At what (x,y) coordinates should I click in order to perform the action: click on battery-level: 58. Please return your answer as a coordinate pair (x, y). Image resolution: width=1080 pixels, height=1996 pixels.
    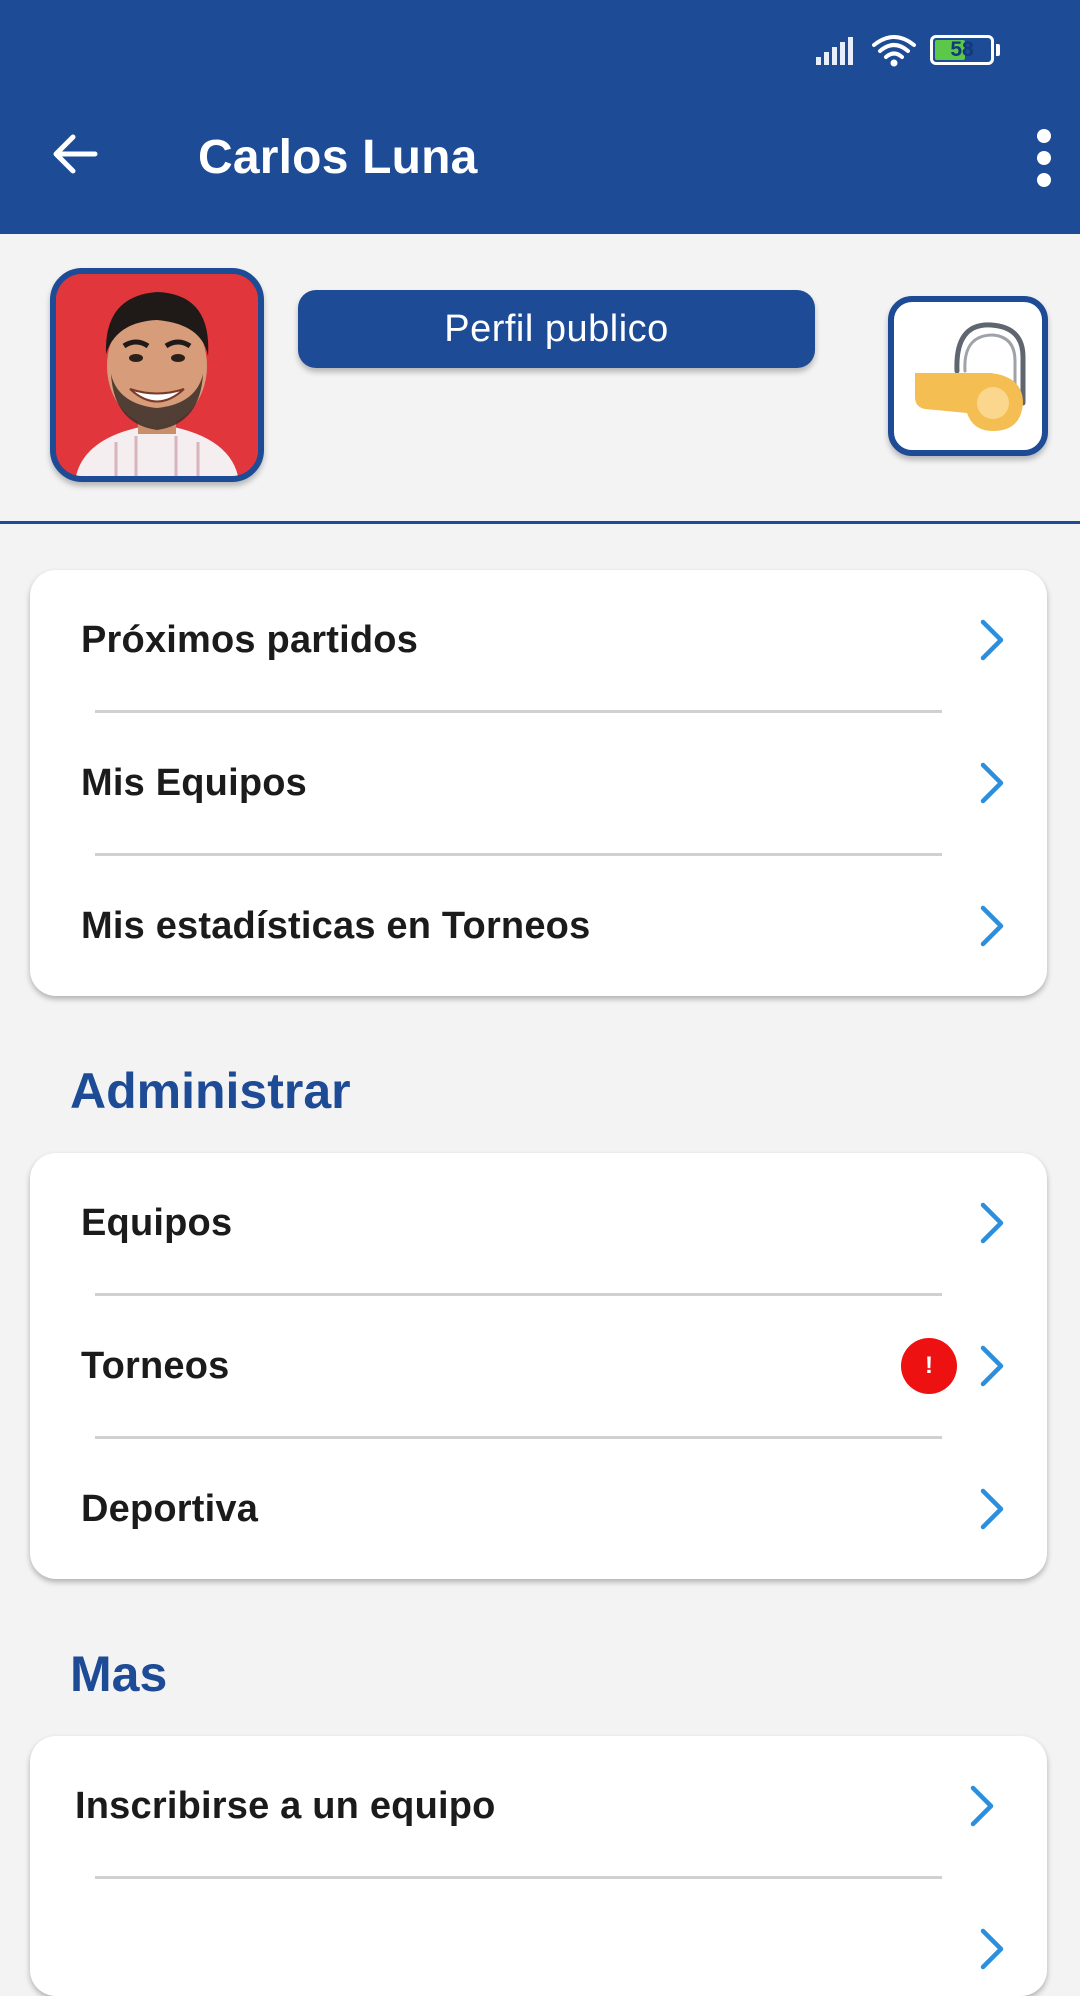
    Looking at the image, I should click on (962, 49).